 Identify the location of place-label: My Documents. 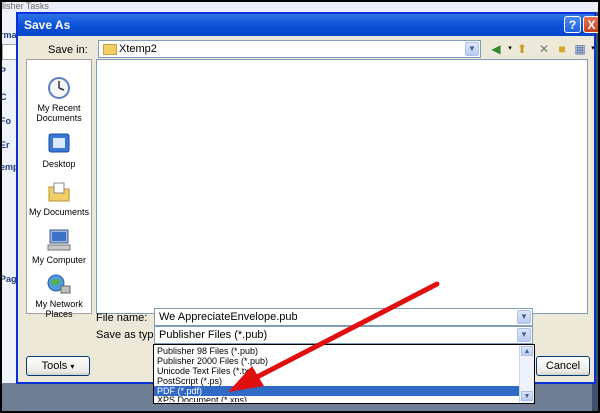
(59, 212).